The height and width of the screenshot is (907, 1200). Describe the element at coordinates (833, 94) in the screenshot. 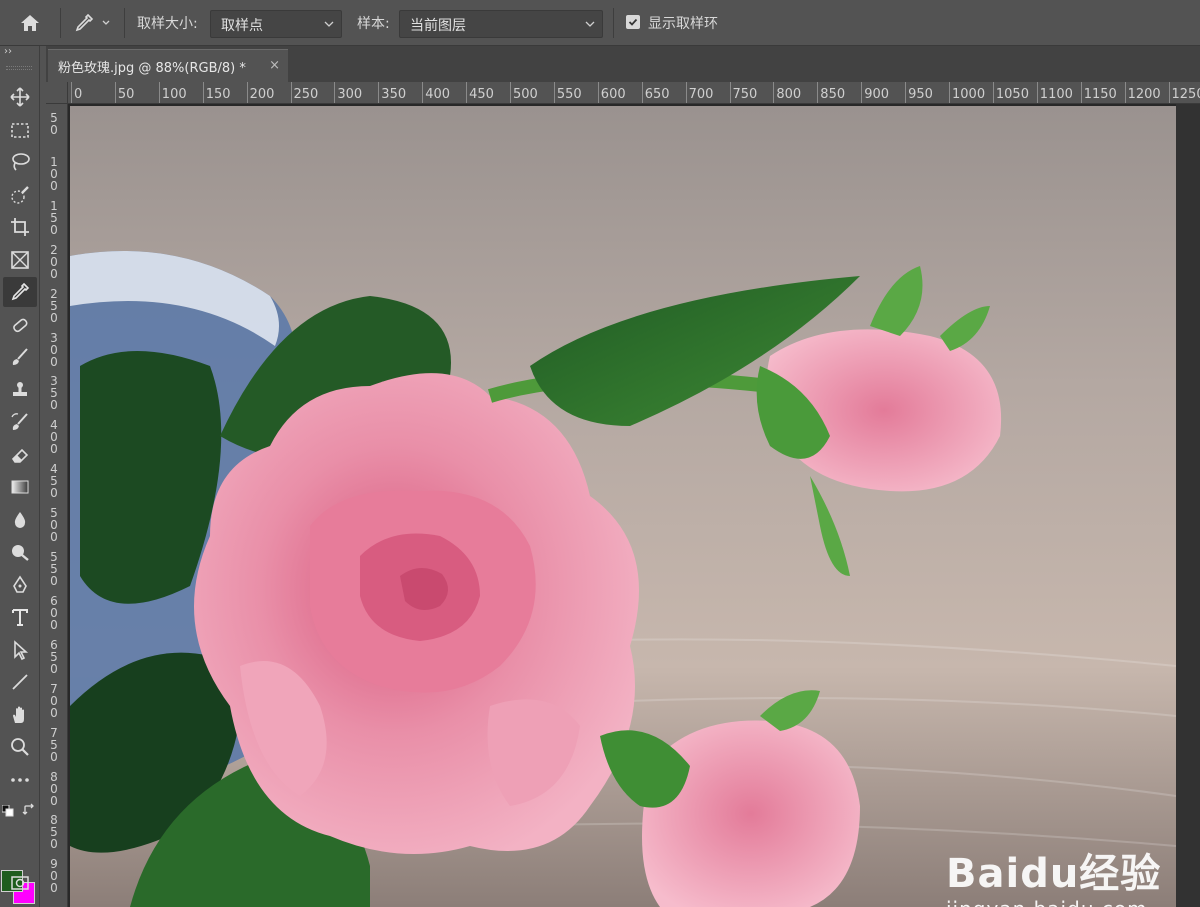

I see `ruler-tick-label: 850` at that location.